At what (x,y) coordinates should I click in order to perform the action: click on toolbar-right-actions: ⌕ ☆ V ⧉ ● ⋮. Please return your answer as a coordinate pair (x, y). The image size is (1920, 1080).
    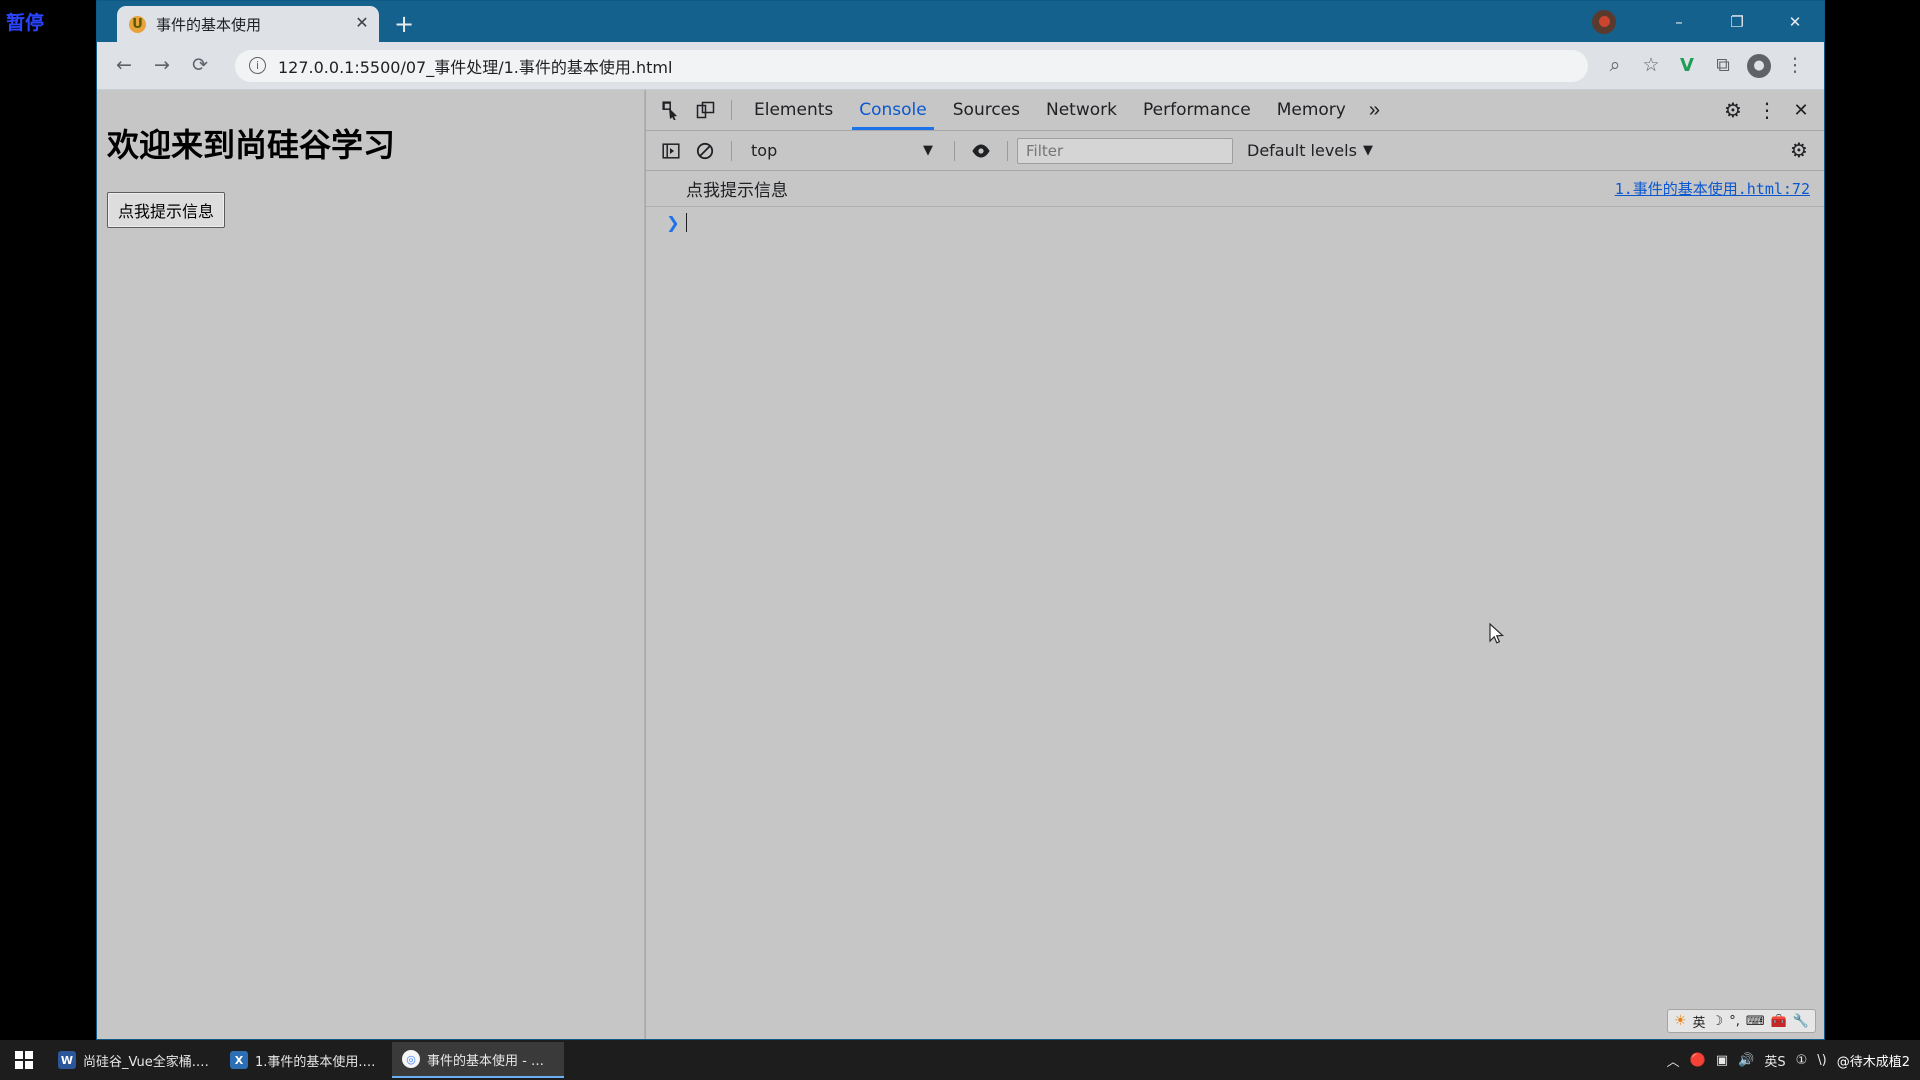
    Looking at the image, I should click on (1706, 66).